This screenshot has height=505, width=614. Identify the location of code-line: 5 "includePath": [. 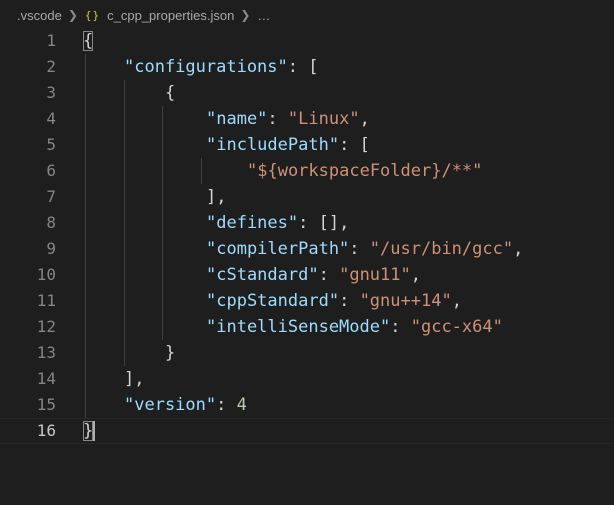
(307, 145).